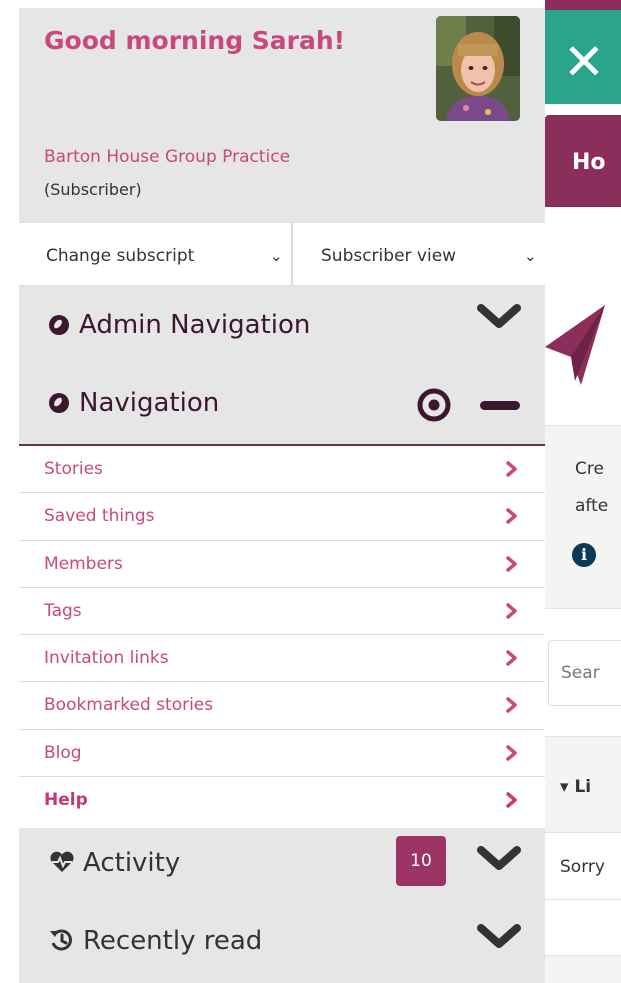  Describe the element at coordinates (282, 659) in the screenshot. I see `sidebar-item-invitation-links: Invitation links` at that location.